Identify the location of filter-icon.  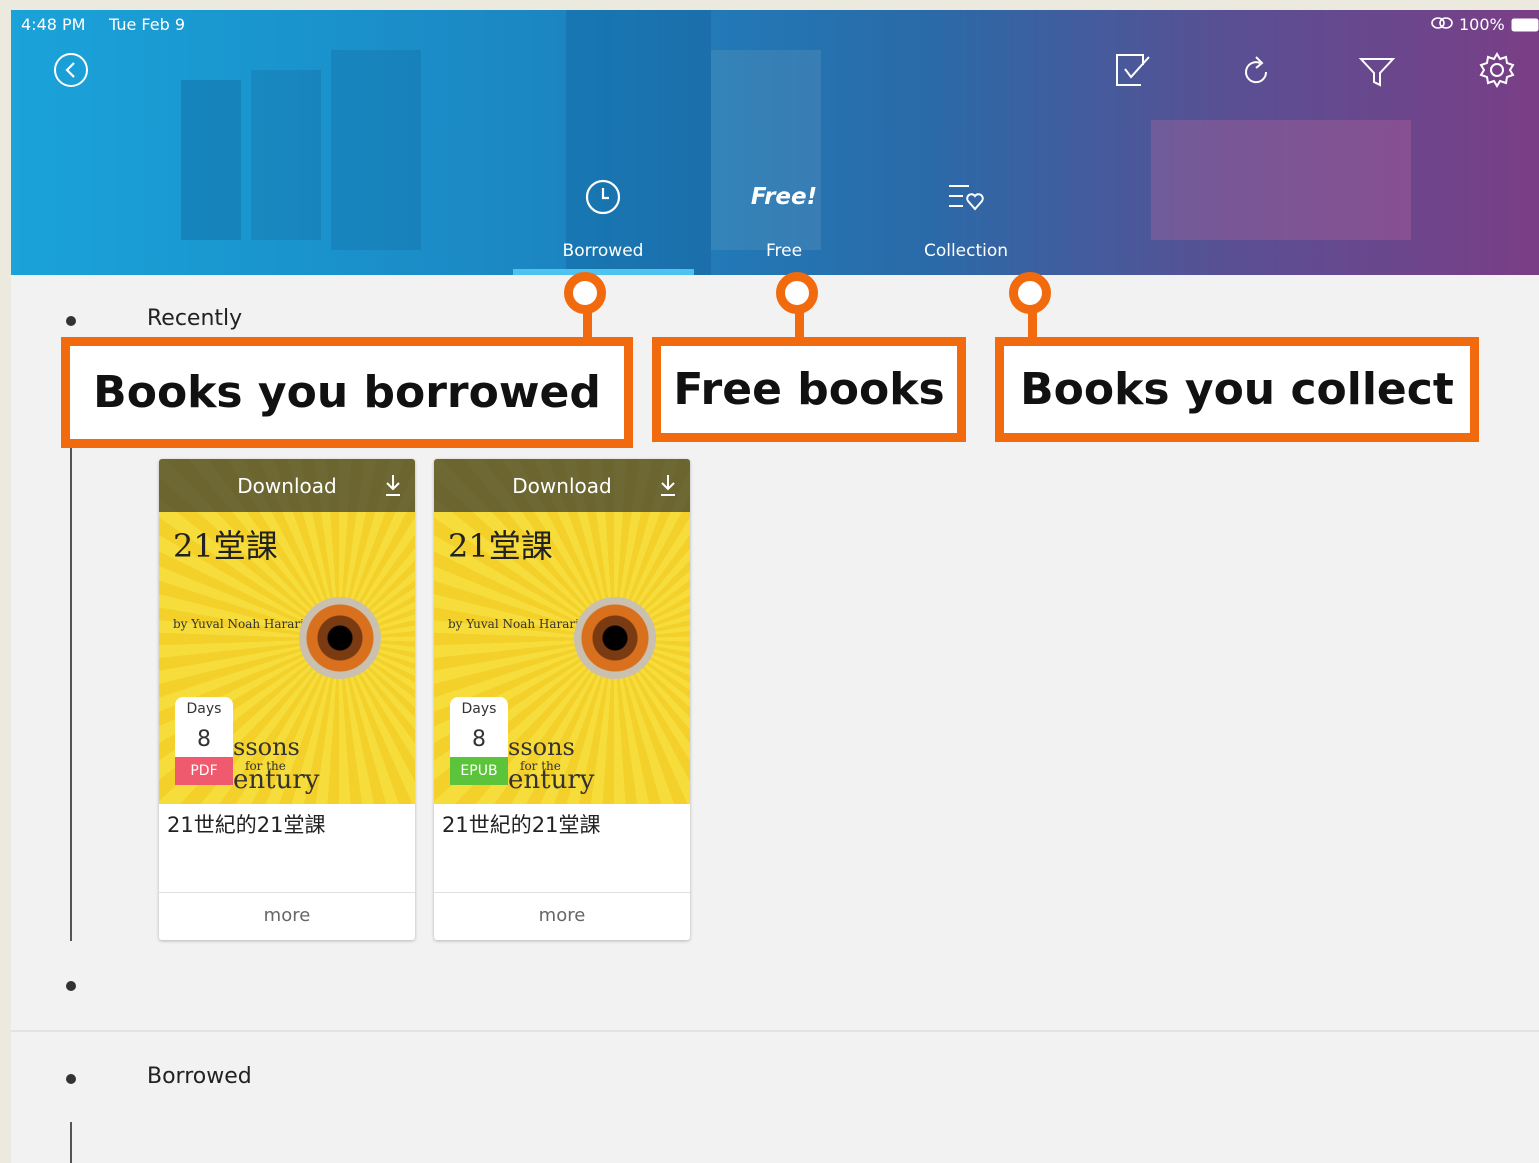
(1377, 72).